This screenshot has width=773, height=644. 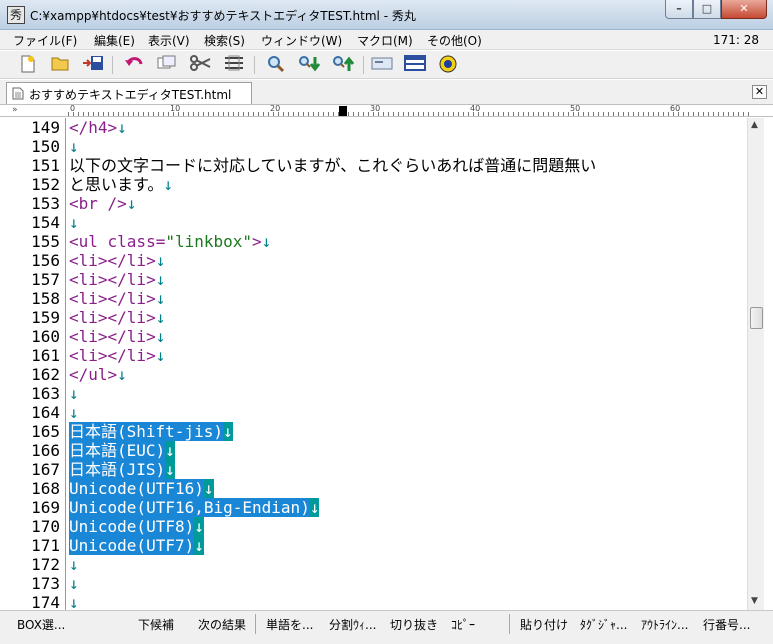 I want to click on split-window-icon, so click(x=415, y=65).